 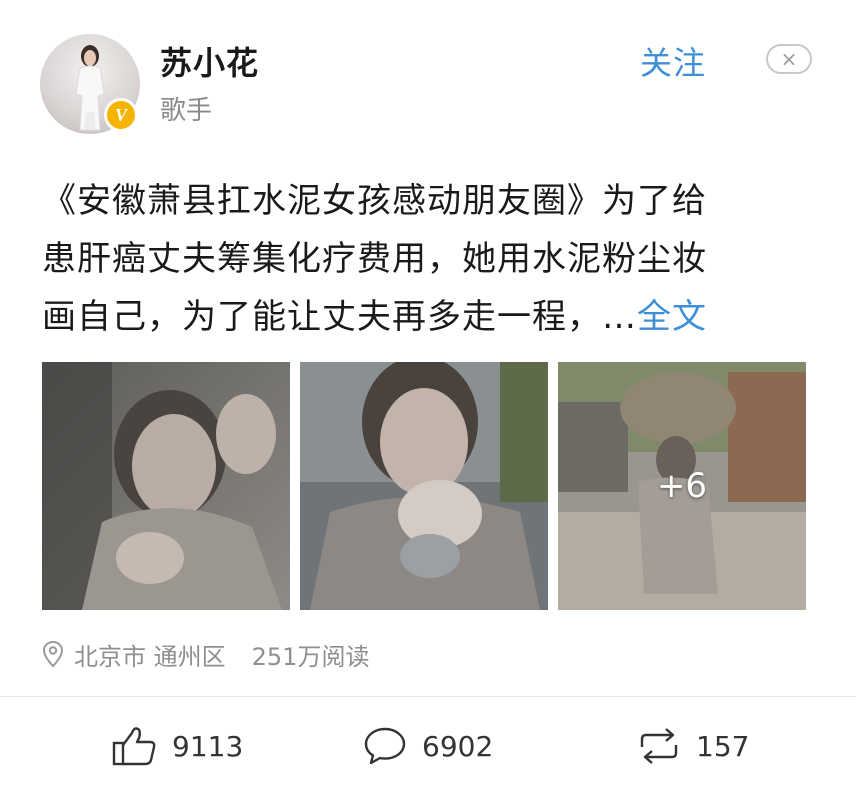 What do you see at coordinates (209, 61) in the screenshot?
I see `username: 苏小花` at bounding box center [209, 61].